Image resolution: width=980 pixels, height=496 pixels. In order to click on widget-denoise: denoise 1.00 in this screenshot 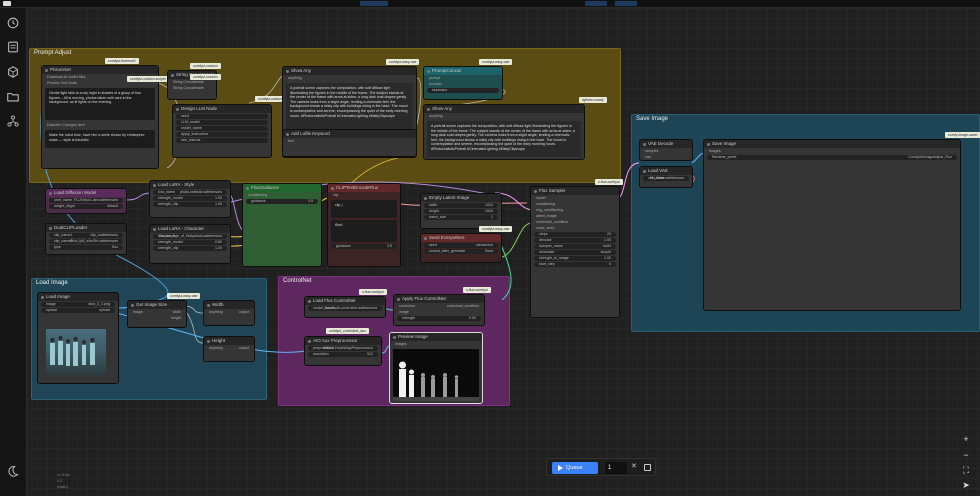, I will do `click(575, 240)`.